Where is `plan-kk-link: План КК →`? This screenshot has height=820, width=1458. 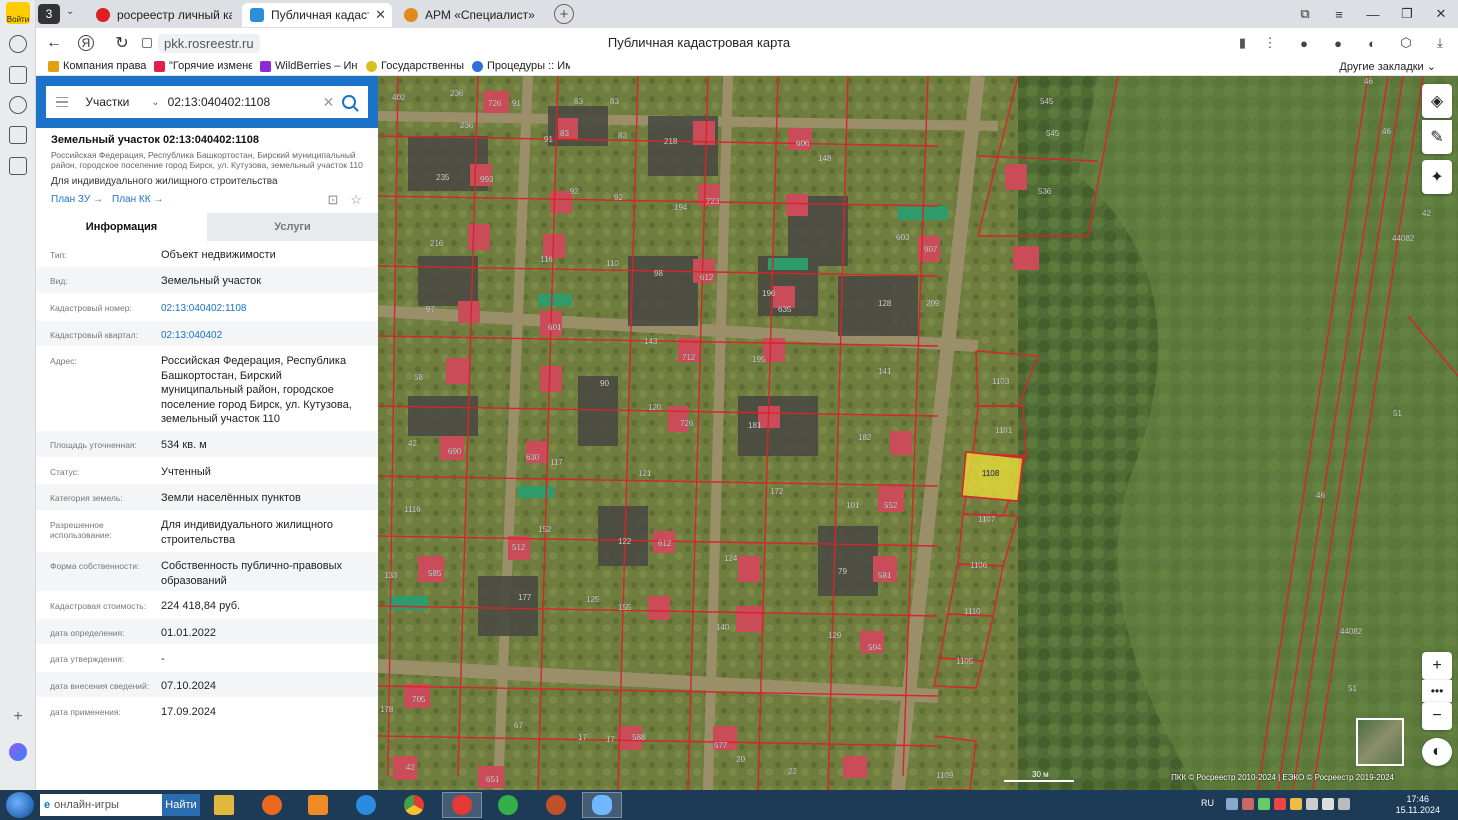
plan-kk-link: План КК → is located at coordinates (137, 199).